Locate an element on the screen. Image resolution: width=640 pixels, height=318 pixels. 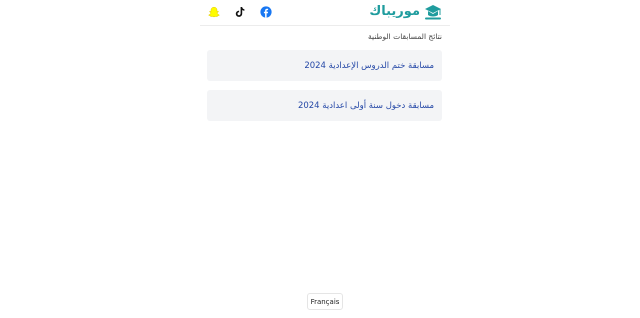
header: موريباك is located at coordinates (325, 13).